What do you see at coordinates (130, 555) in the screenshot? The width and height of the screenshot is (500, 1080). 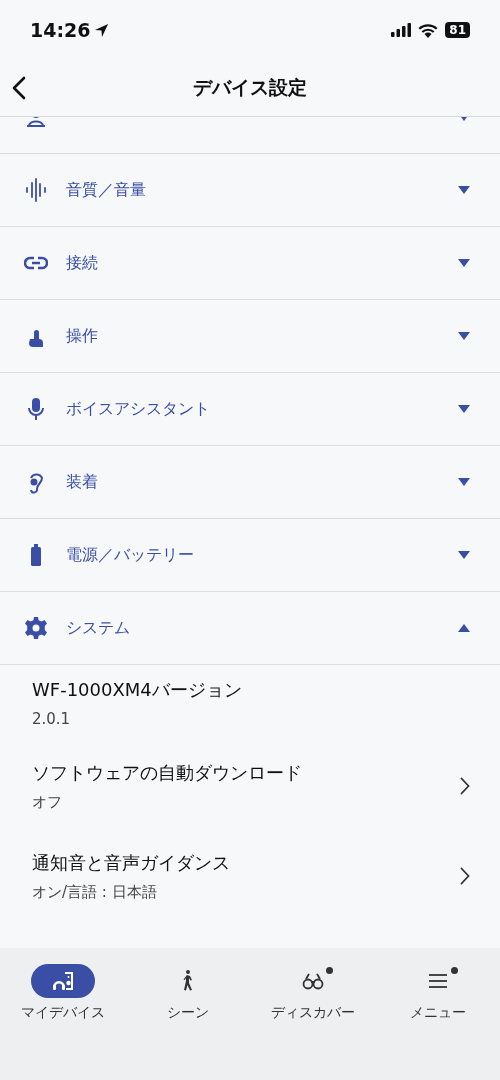 I see `section-label: 電源／バッテリー` at bounding box center [130, 555].